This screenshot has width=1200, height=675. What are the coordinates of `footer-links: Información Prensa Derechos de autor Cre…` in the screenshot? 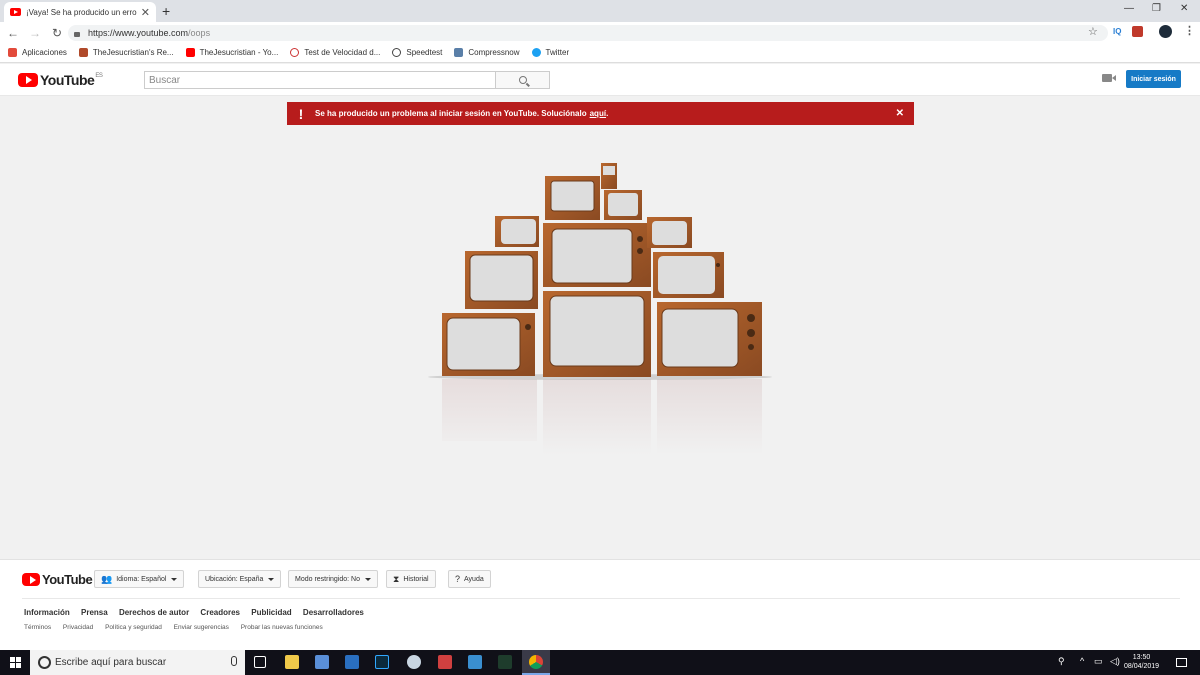 It's located at (198, 612).